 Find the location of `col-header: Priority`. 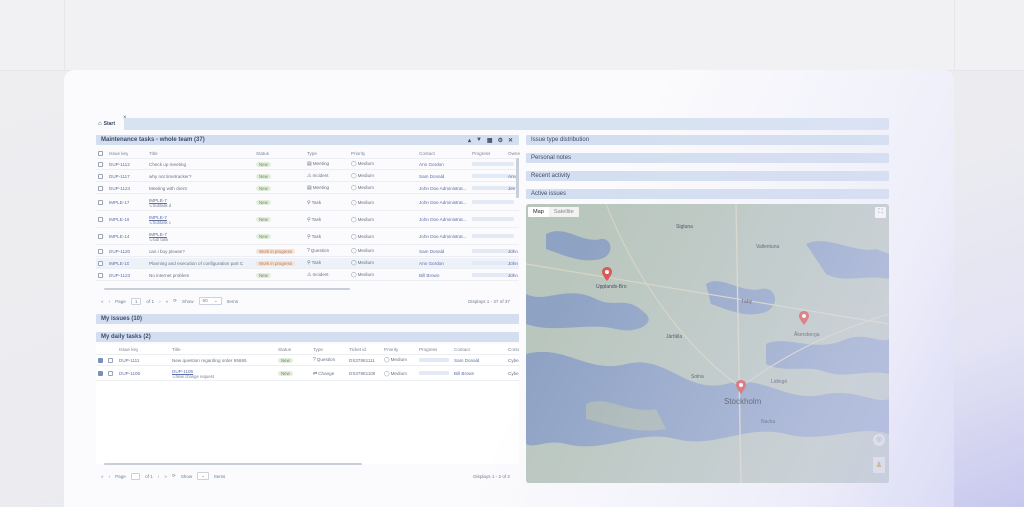

col-header: Priority is located at coordinates (358, 153).